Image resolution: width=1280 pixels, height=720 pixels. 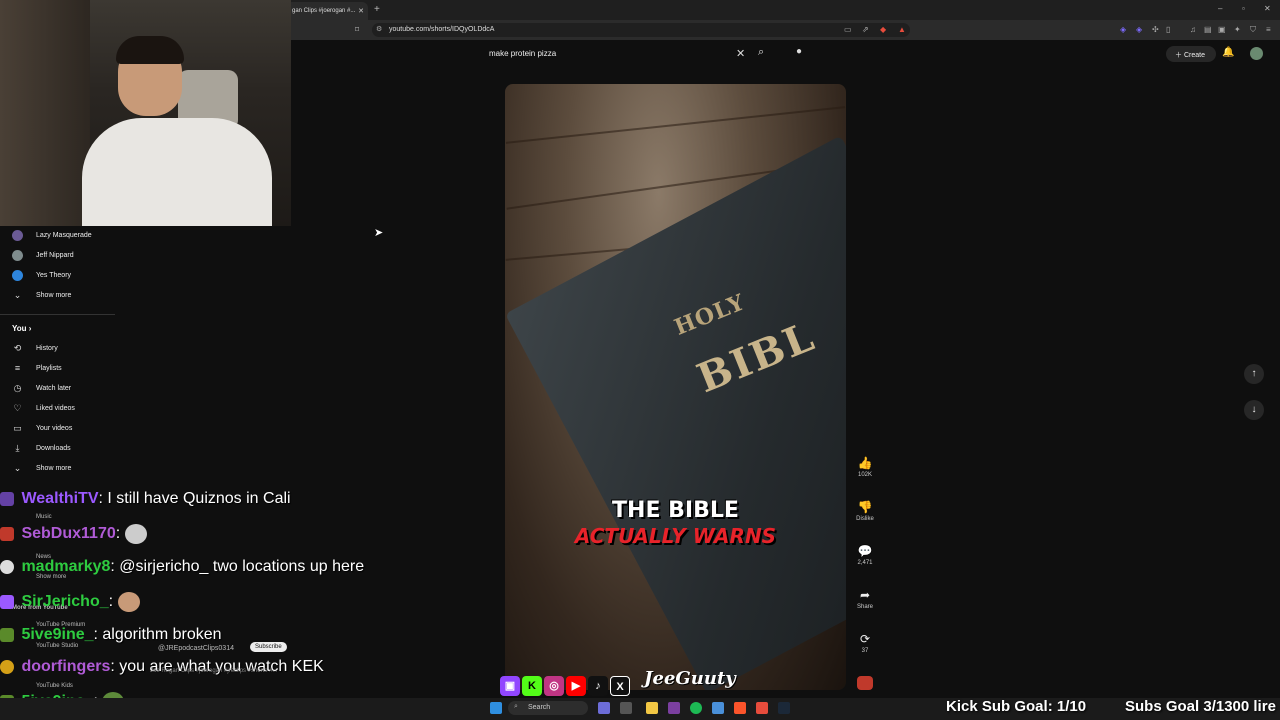 I want to click on taskbar-search: Search, so click(x=548, y=708).